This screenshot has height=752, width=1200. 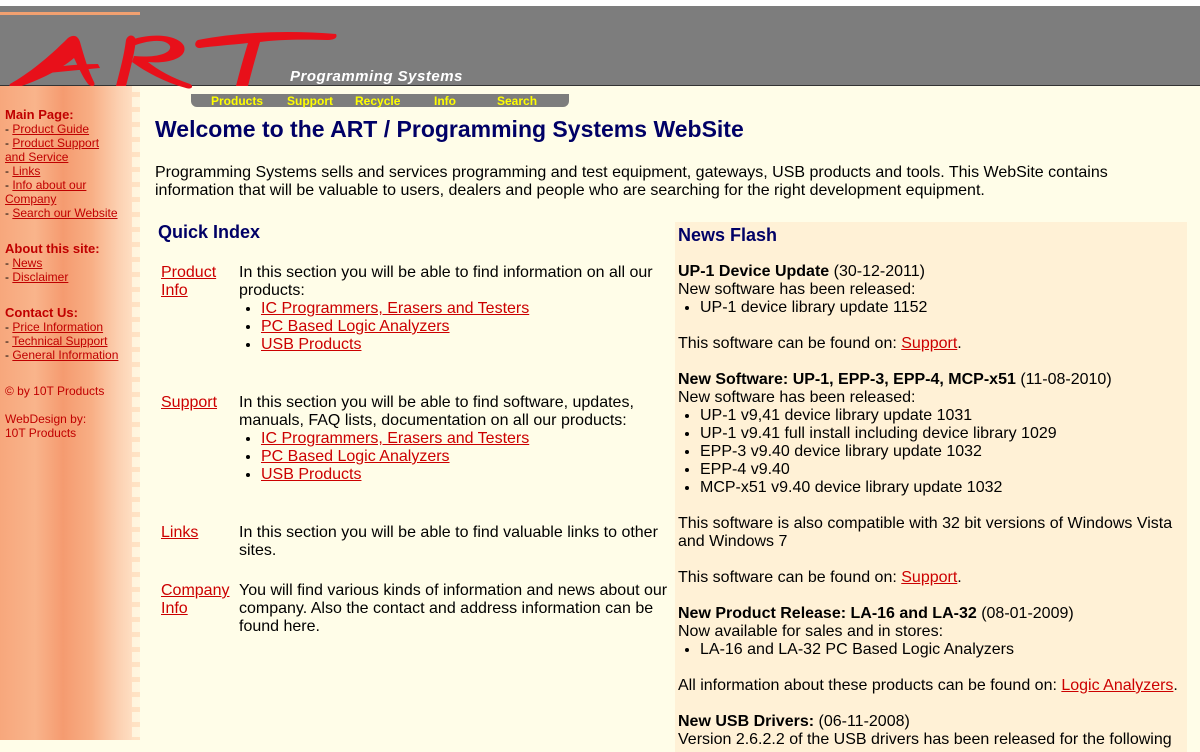 I want to click on sidebar-link-company-info: Info about our Company, so click(x=45, y=192).